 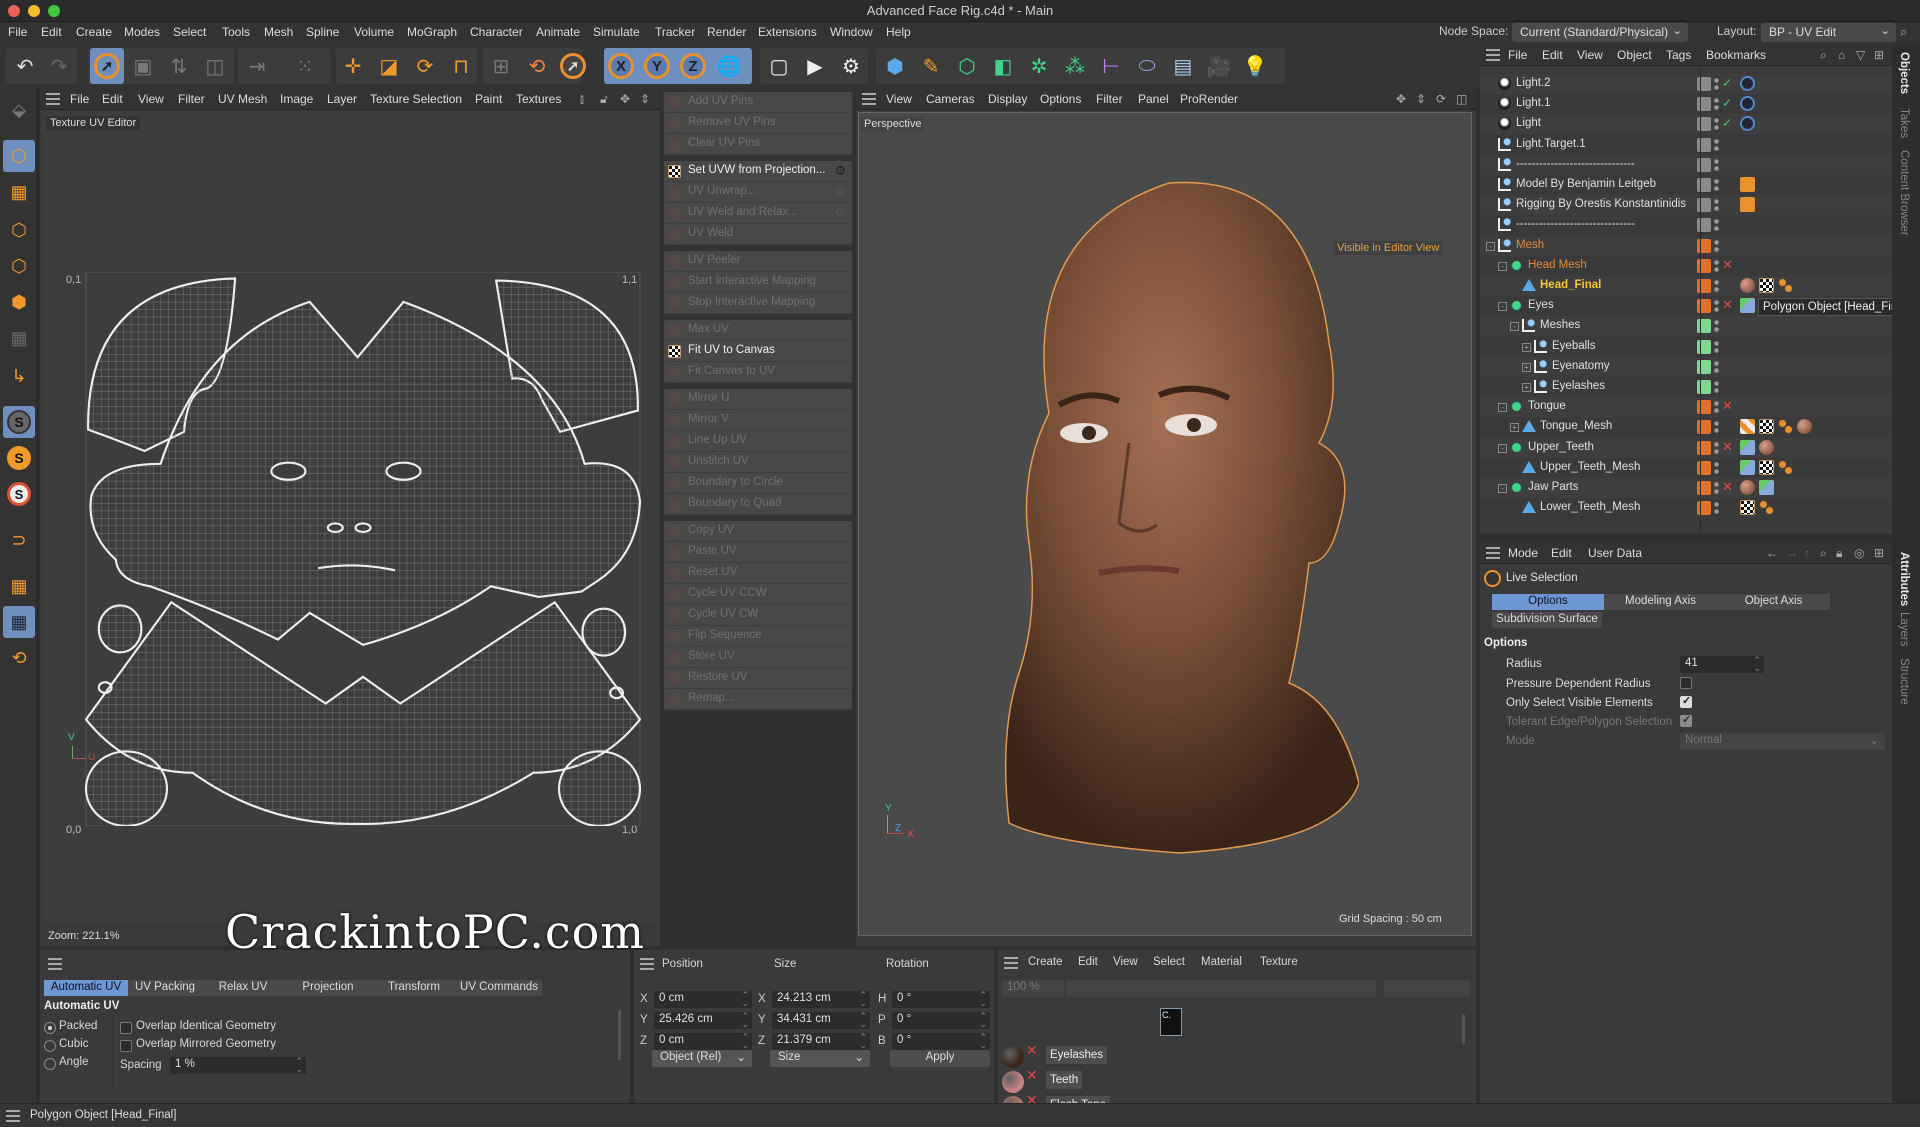 I want to click on vp-menu-prorender: ProRender, so click(x=1209, y=99).